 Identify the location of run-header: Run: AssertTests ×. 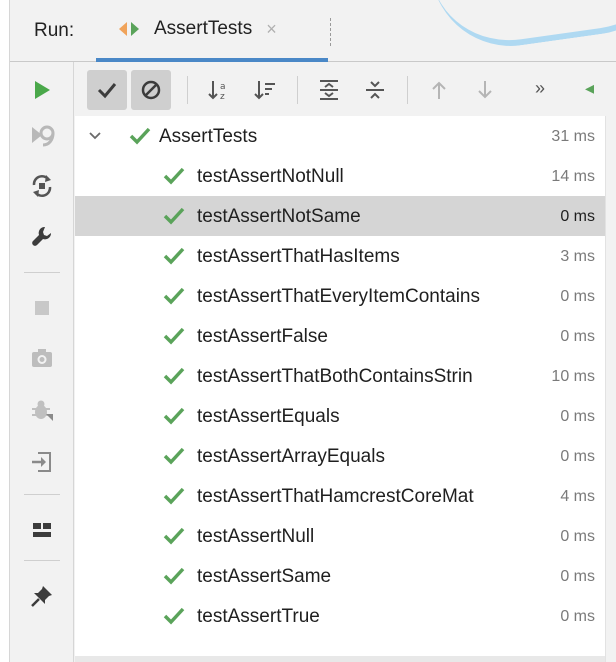
(313, 31).